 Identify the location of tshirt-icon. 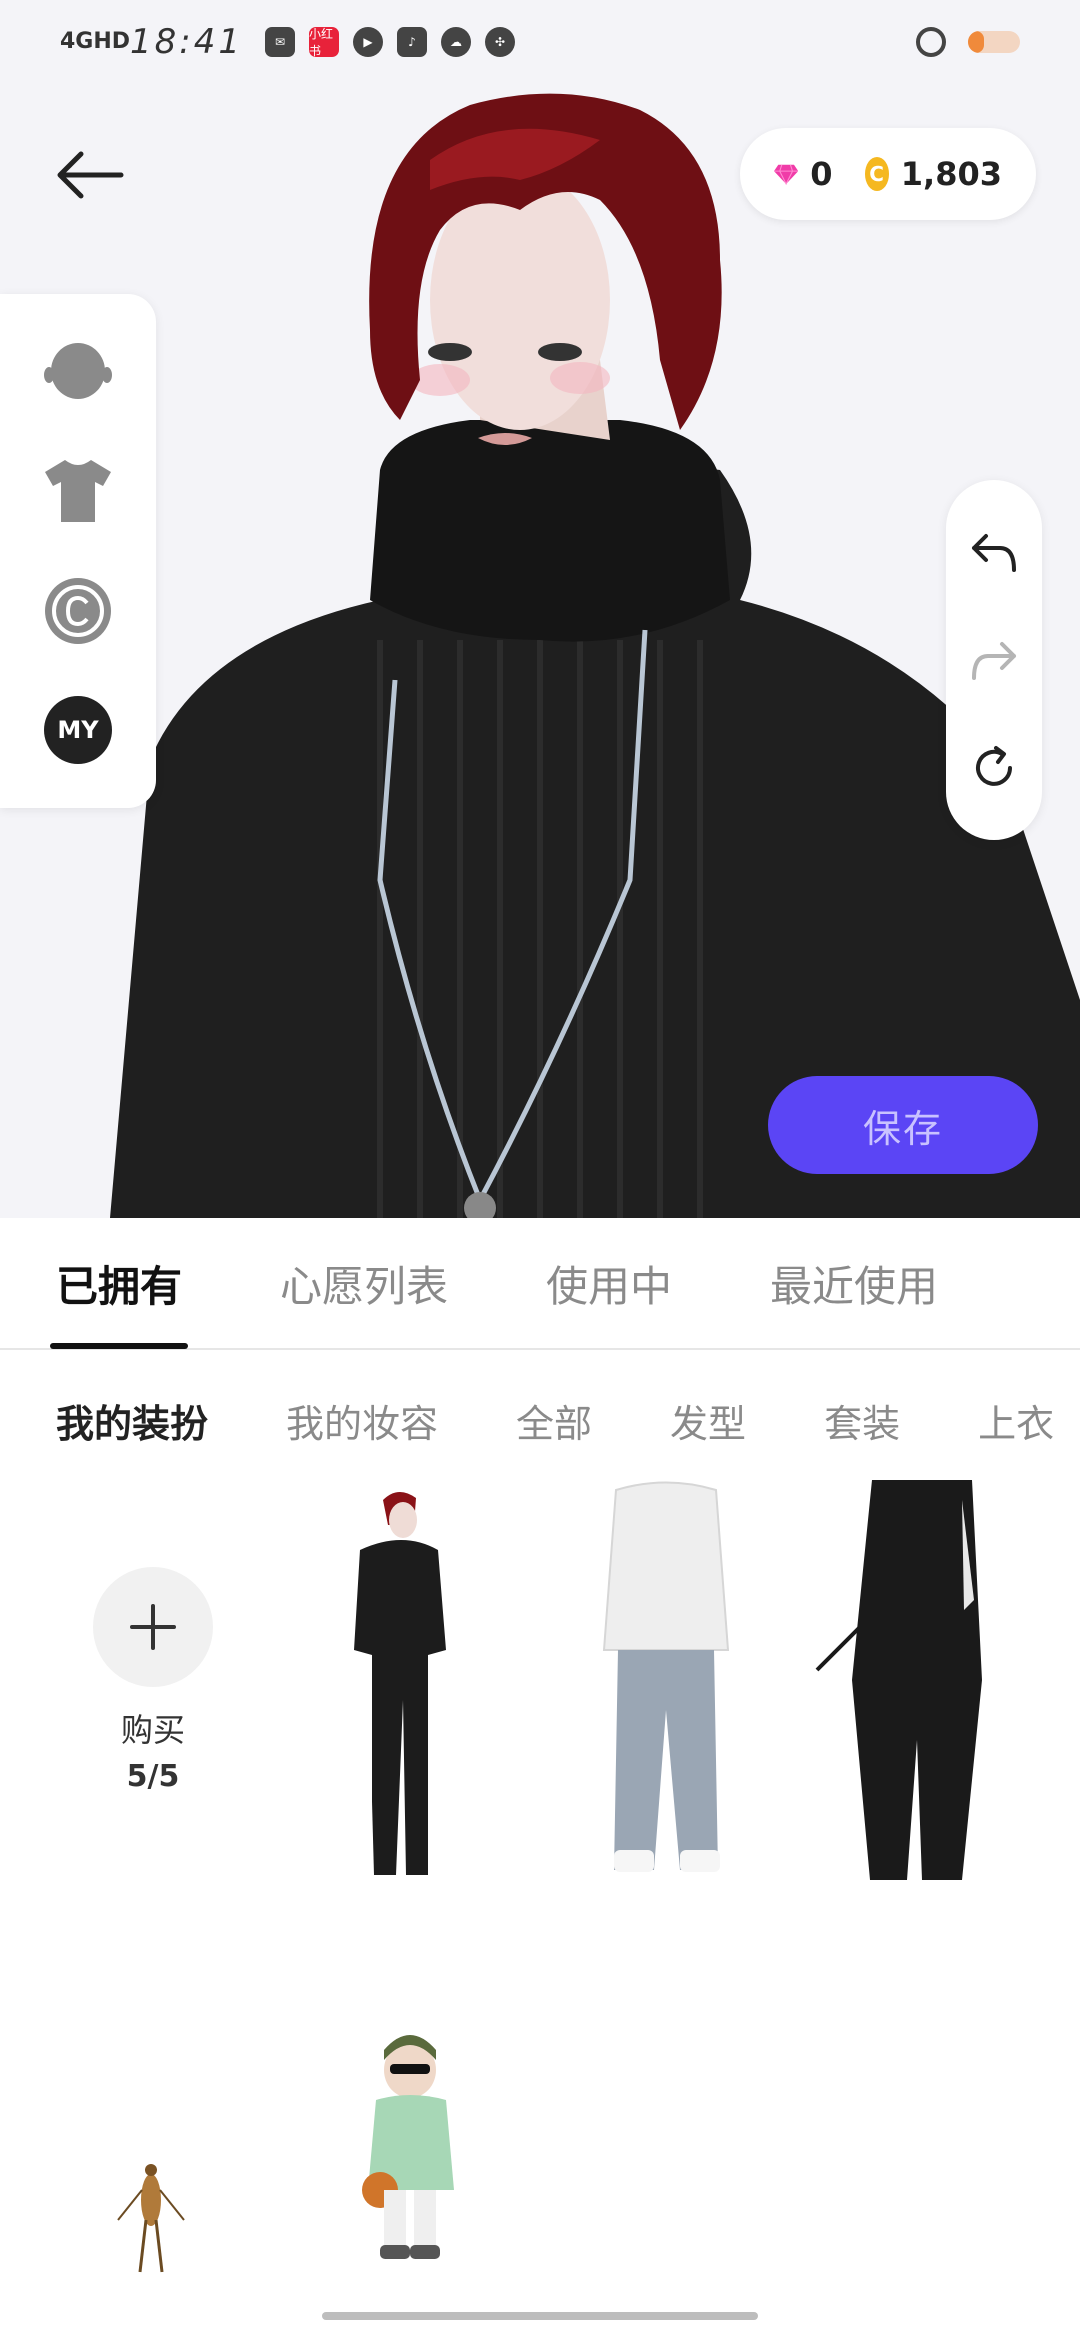
(78, 491).